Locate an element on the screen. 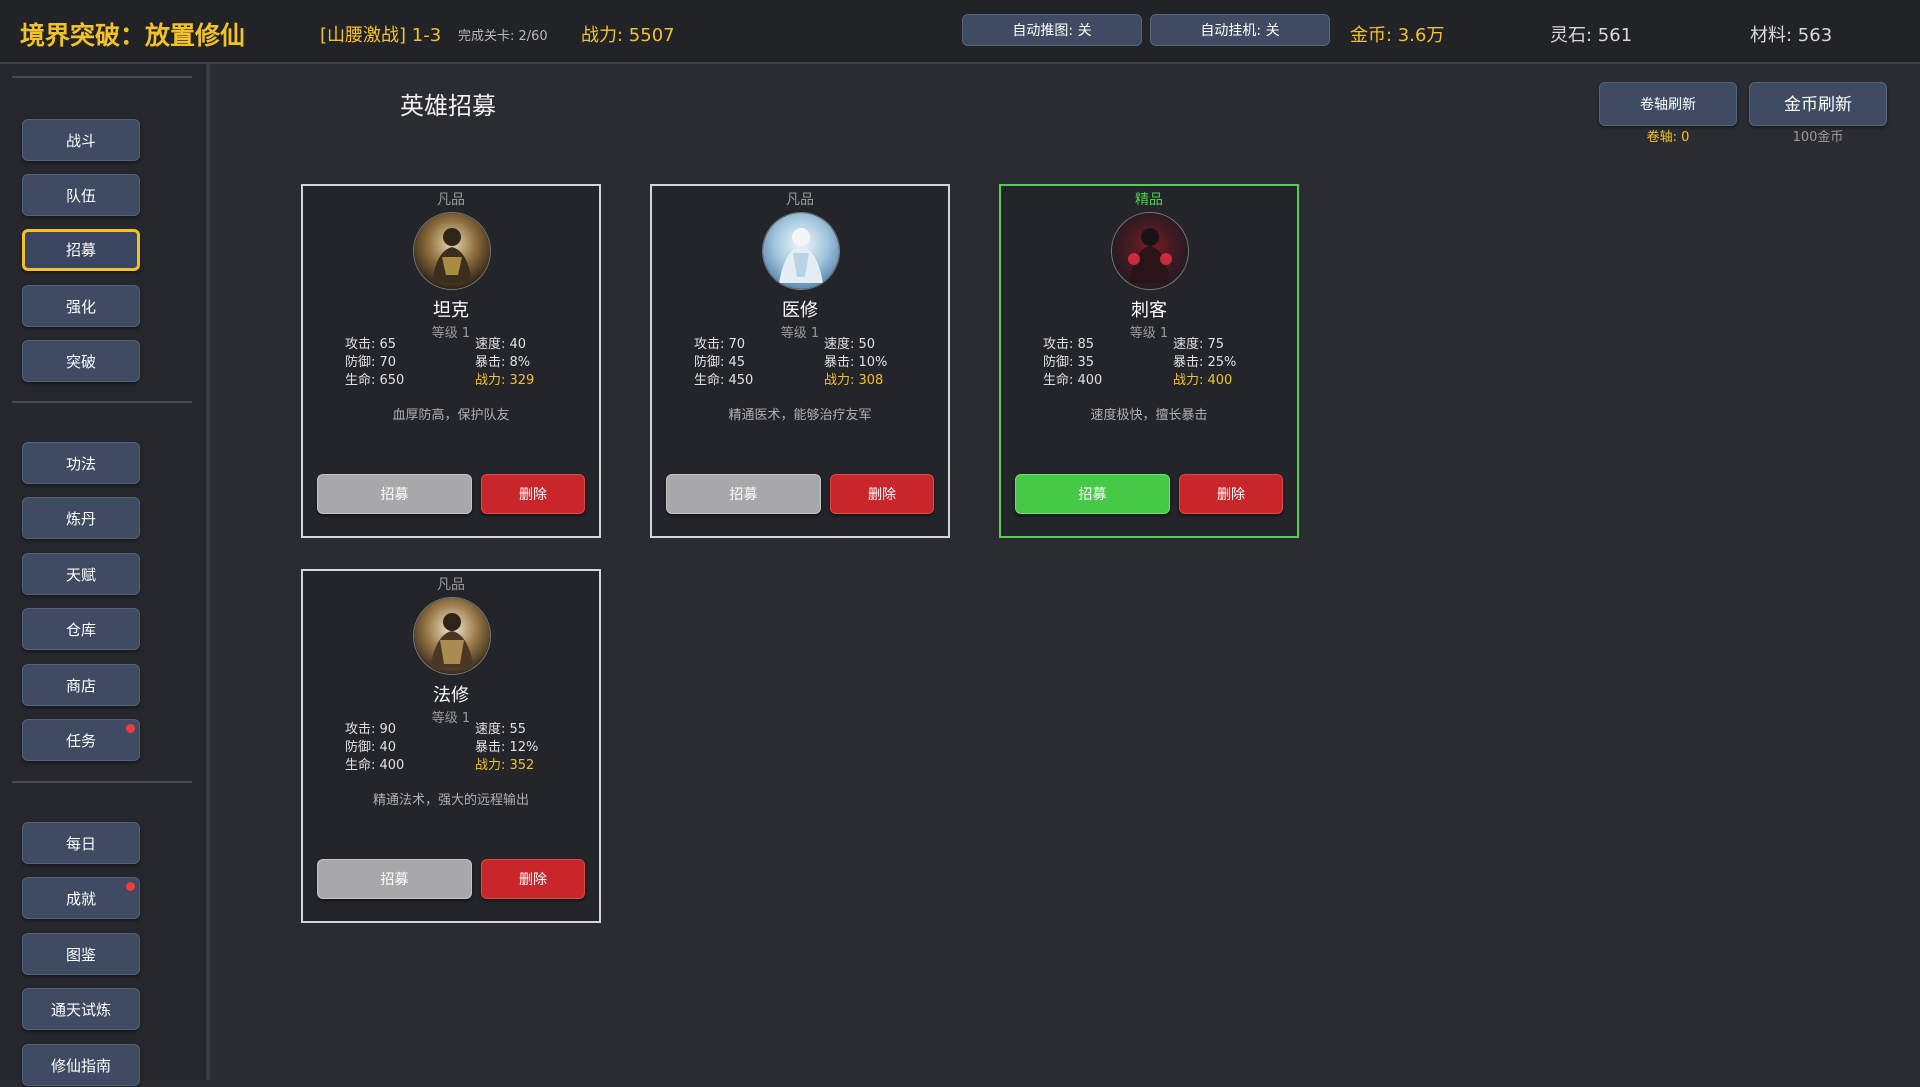 This screenshot has height=1087, width=1920. nav-alchemy: 炼丹 is located at coordinates (81, 518).